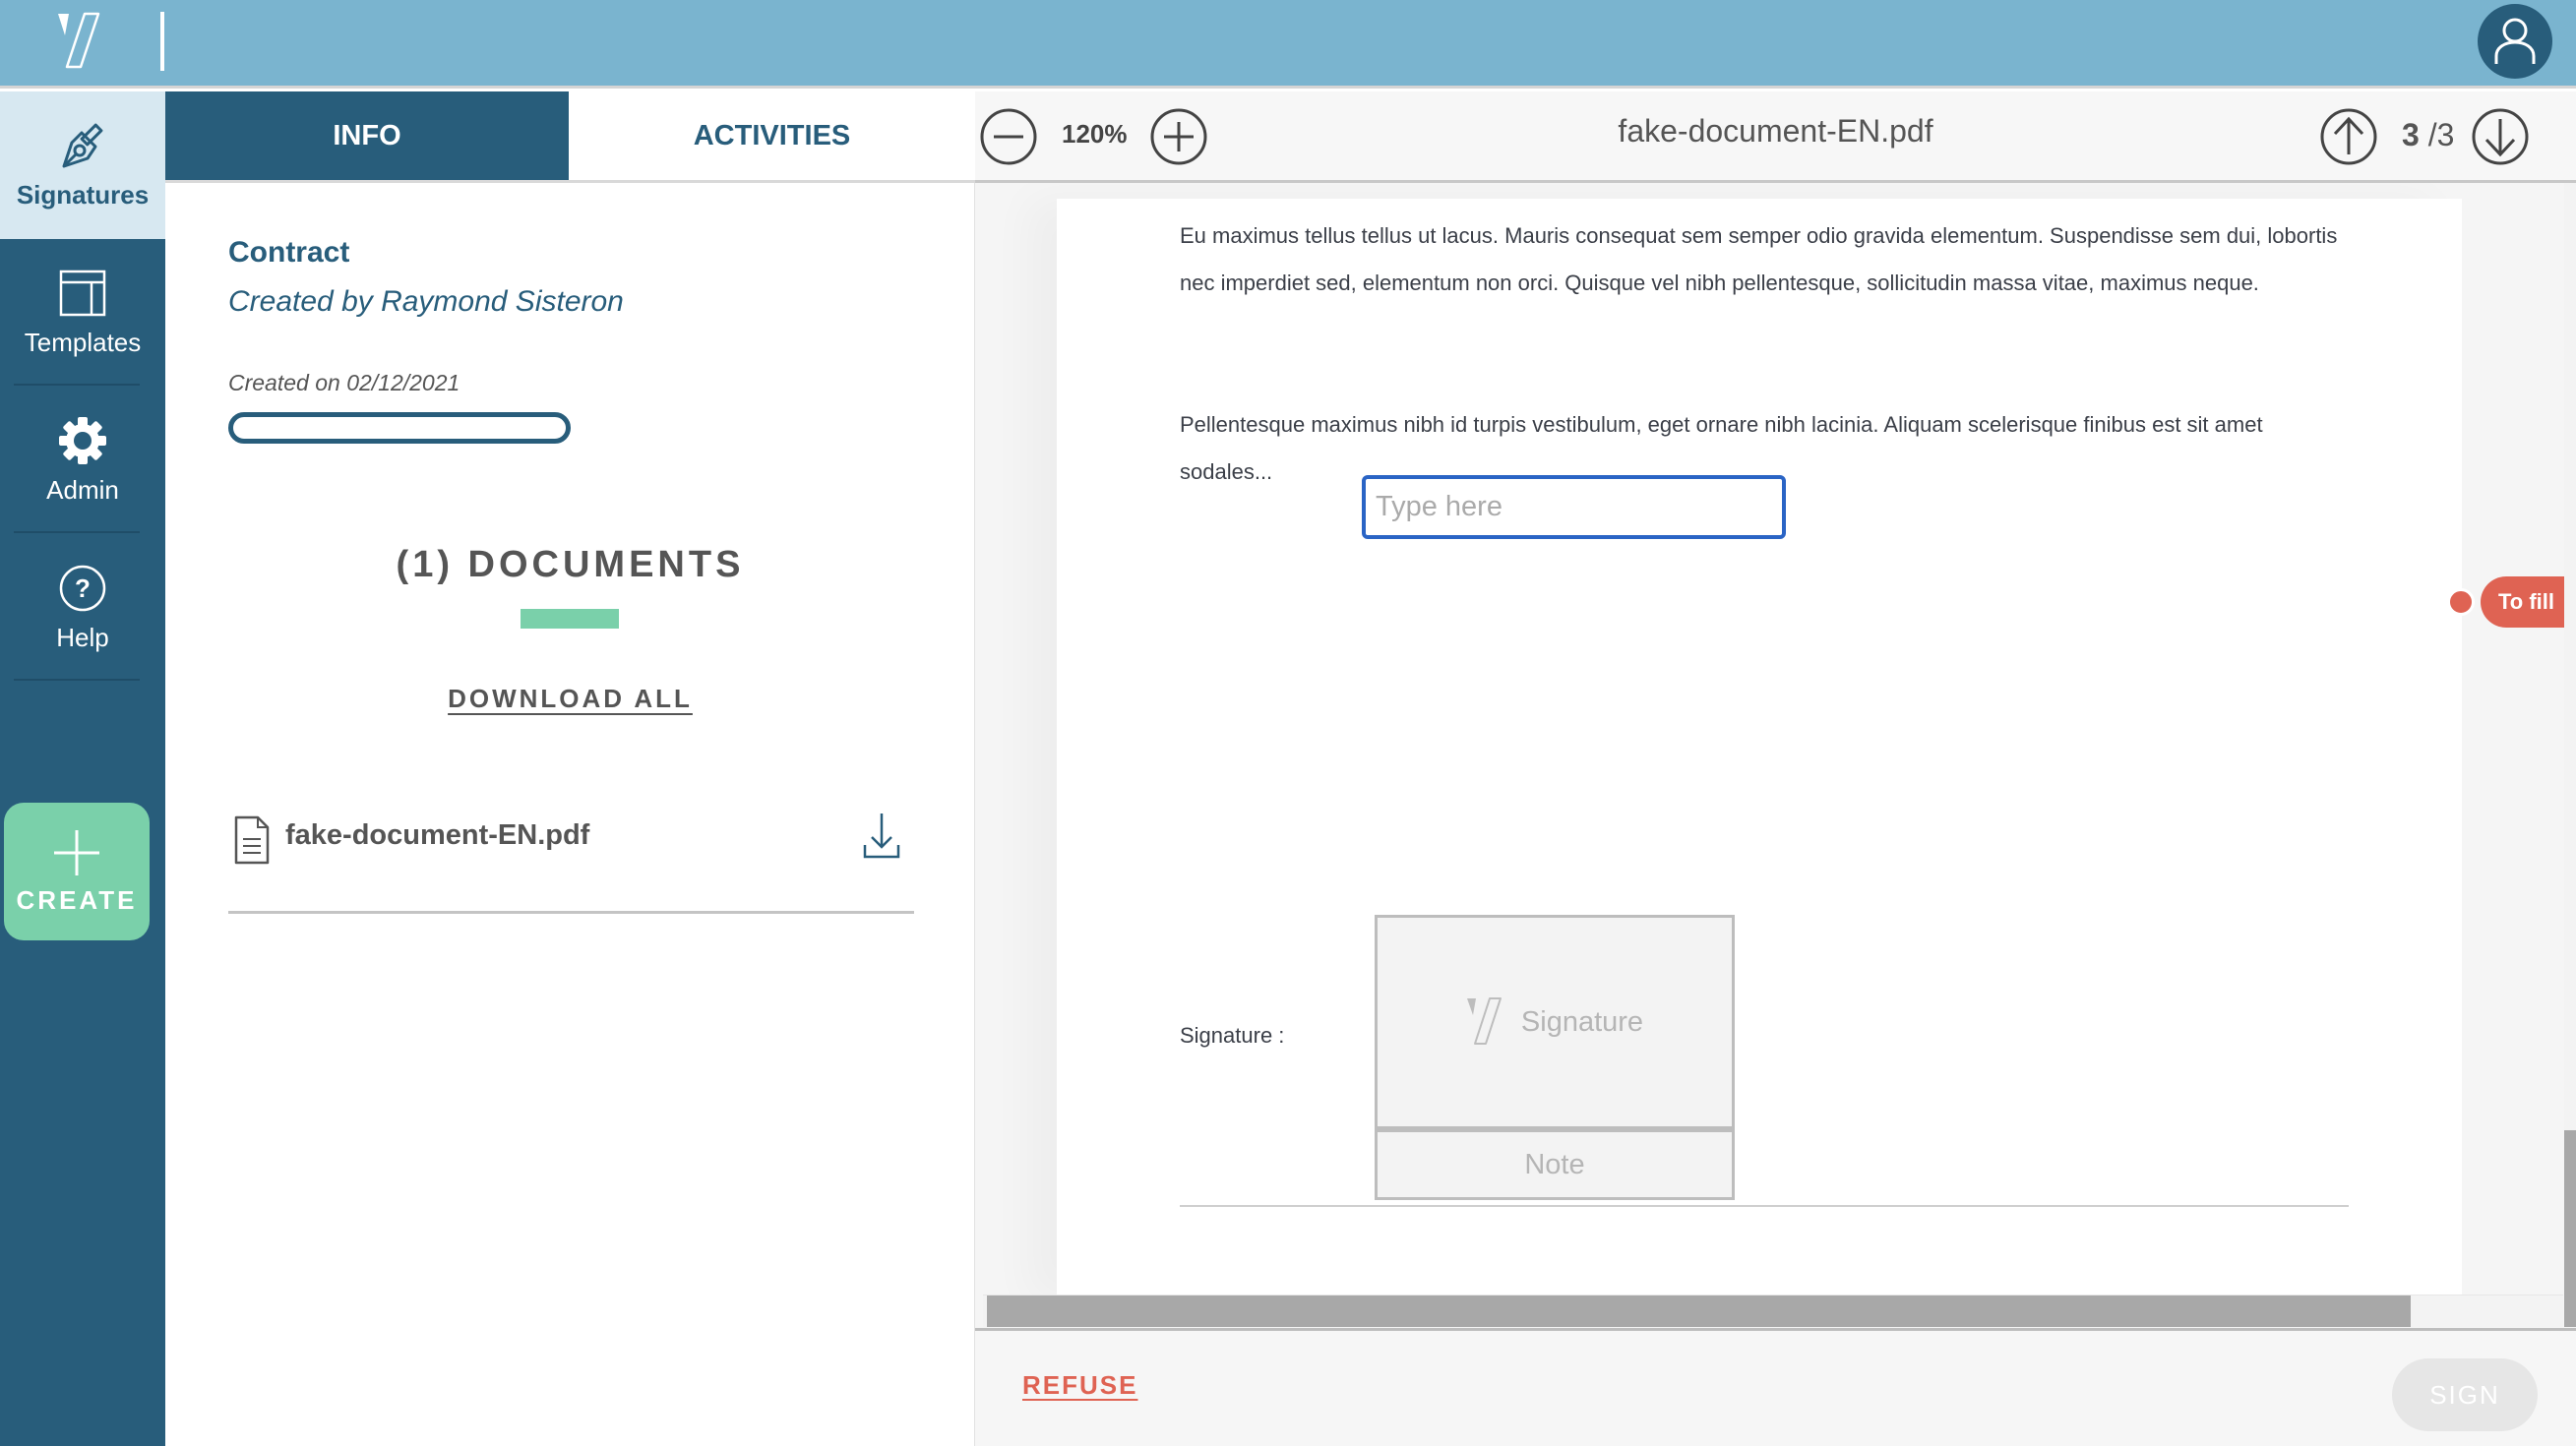 Image resolution: width=2576 pixels, height=1446 pixels. Describe the element at coordinates (1582, 1021) in the screenshot. I see `signature-field-label: Signature` at that location.